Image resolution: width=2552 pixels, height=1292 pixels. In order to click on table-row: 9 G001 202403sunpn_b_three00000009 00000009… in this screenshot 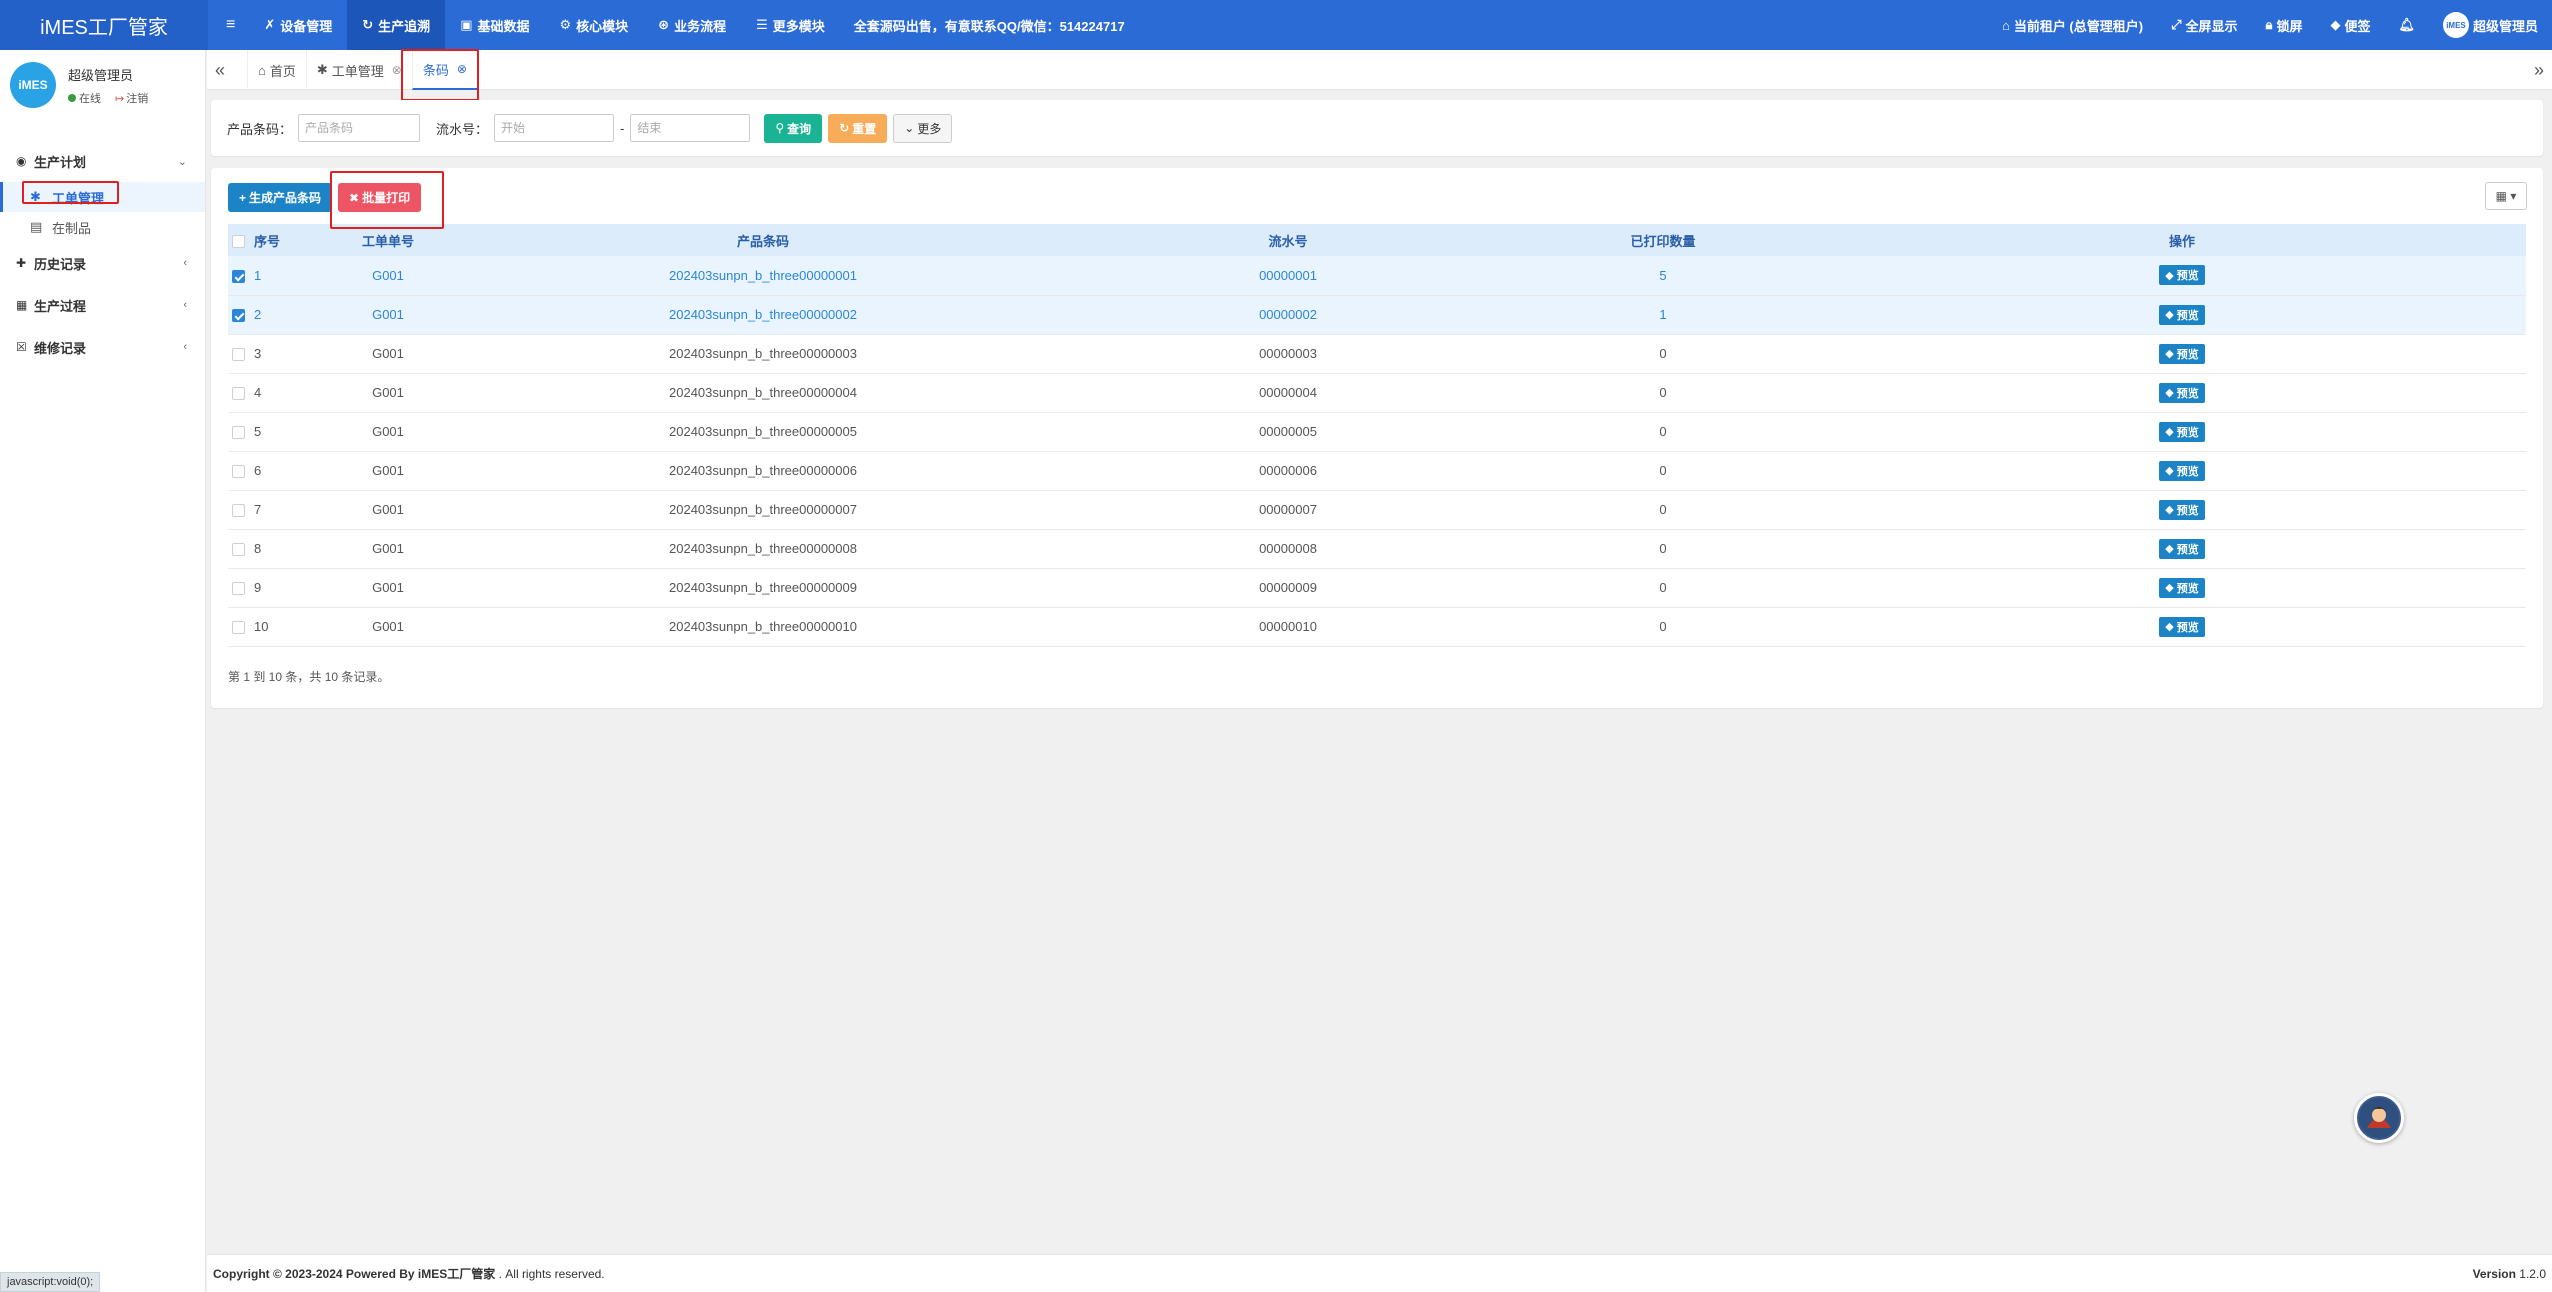, I will do `click(1377, 588)`.